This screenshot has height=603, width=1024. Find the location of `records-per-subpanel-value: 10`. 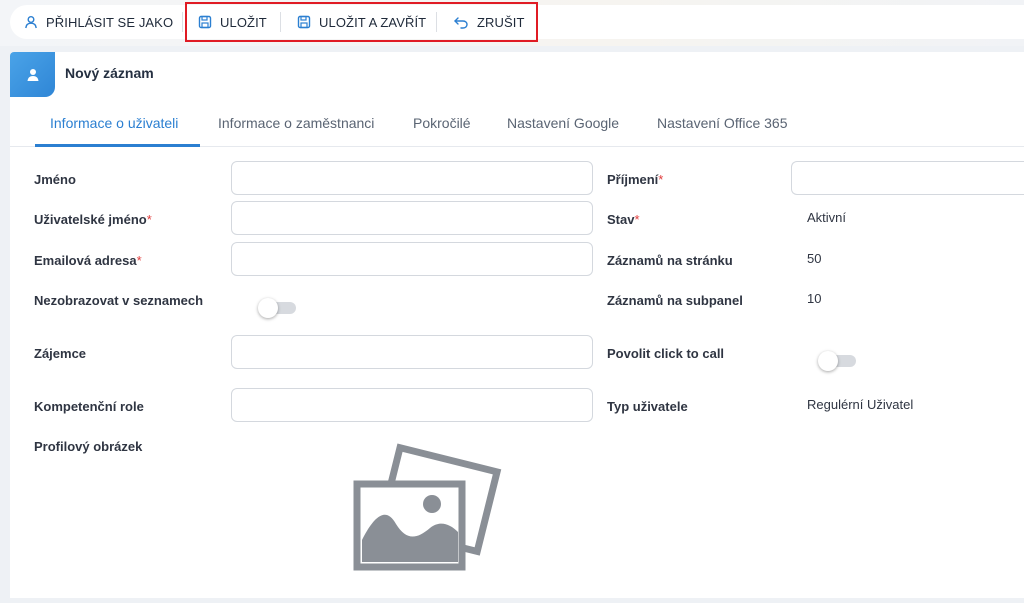

records-per-subpanel-value: 10 is located at coordinates (814, 298).